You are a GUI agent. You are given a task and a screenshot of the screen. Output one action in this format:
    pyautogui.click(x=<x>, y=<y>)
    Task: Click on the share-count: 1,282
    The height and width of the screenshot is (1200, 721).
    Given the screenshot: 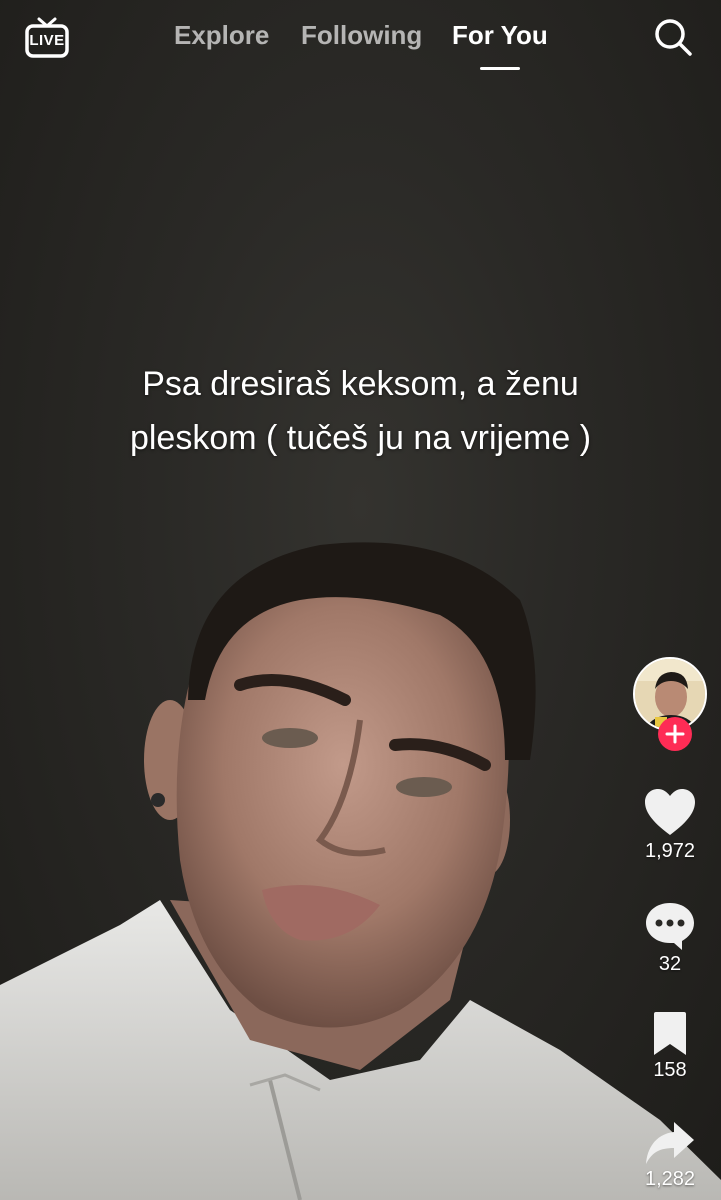 What is the action you would take?
    pyautogui.click(x=670, y=1179)
    